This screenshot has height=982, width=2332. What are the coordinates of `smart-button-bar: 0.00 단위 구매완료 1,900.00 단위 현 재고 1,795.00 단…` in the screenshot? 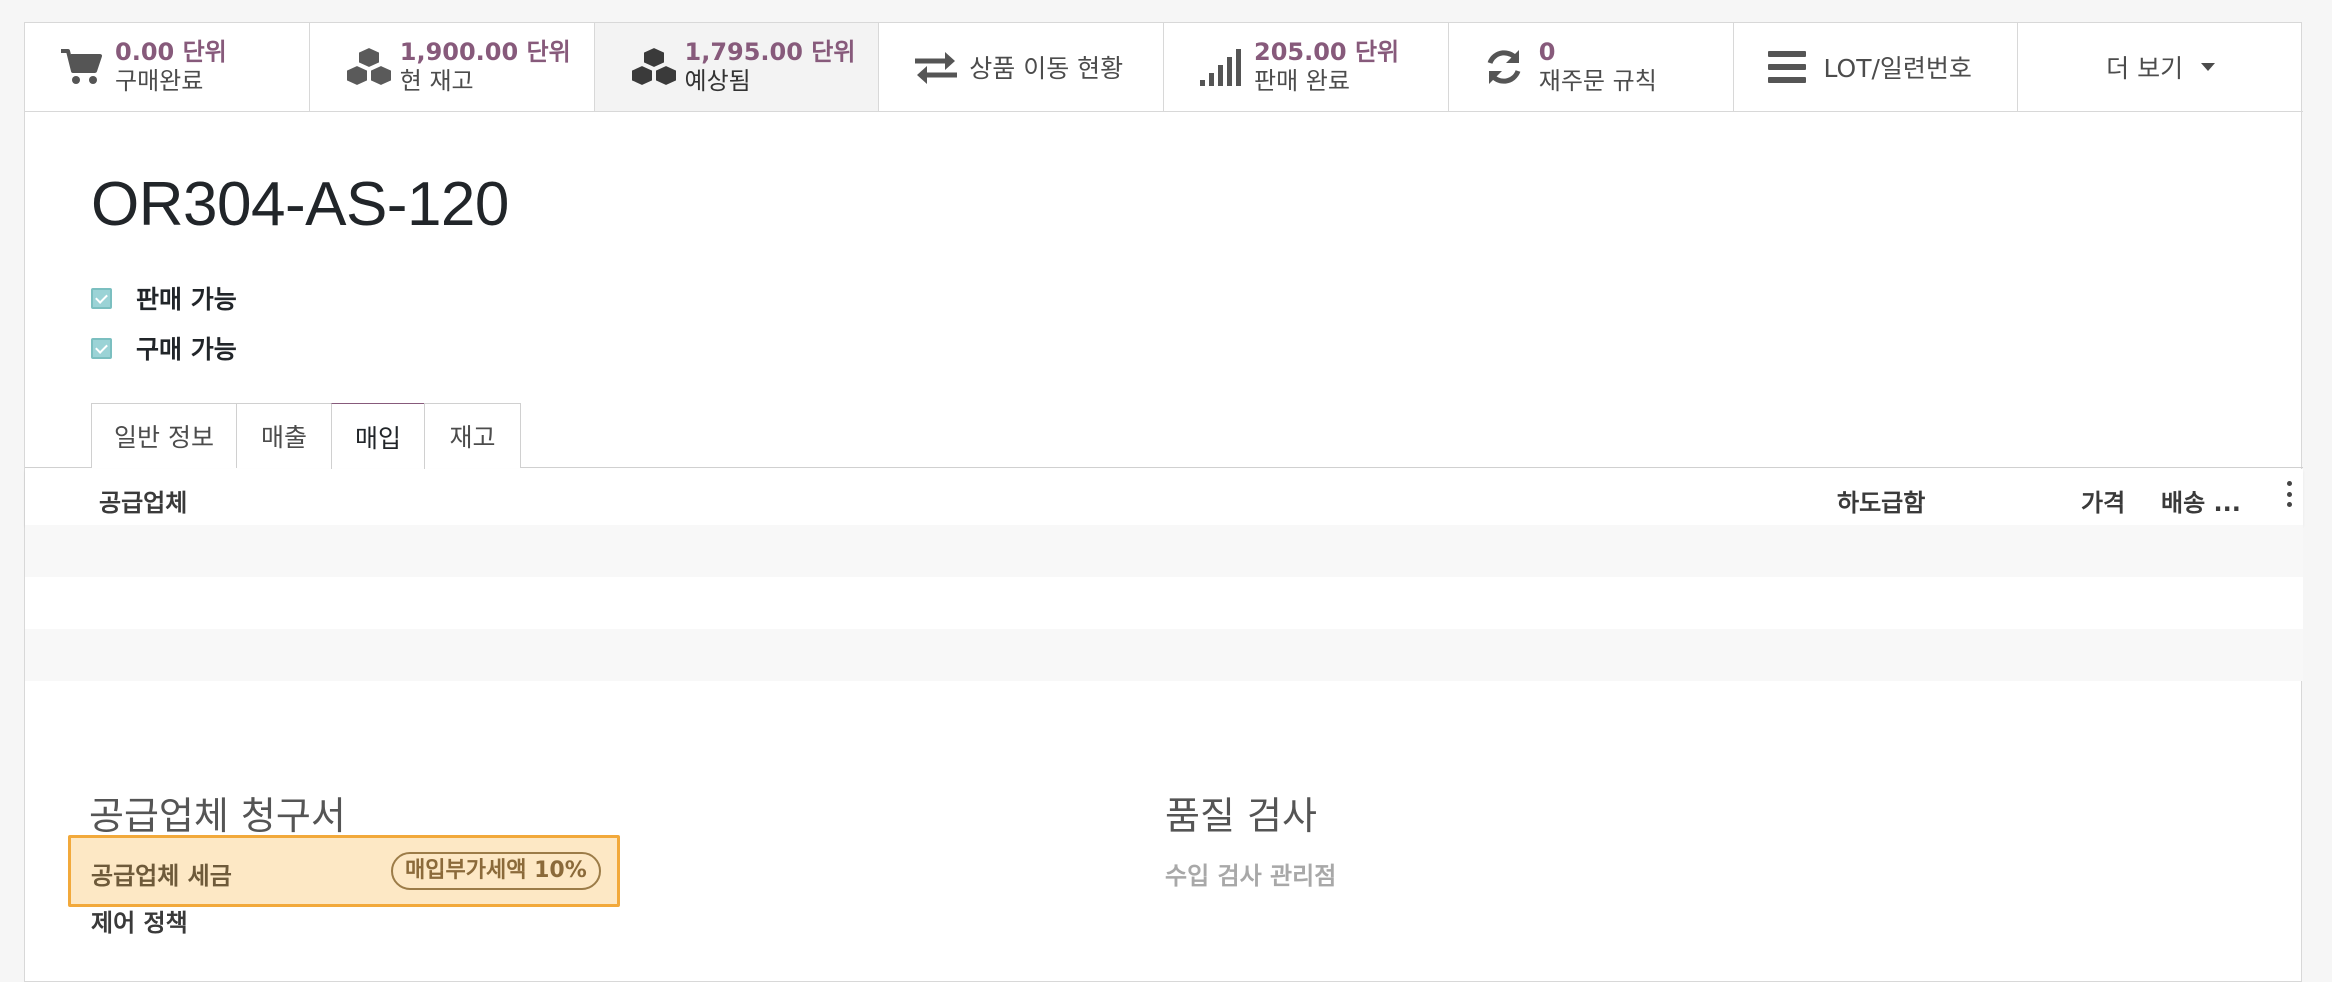 It's located at (1164, 67).